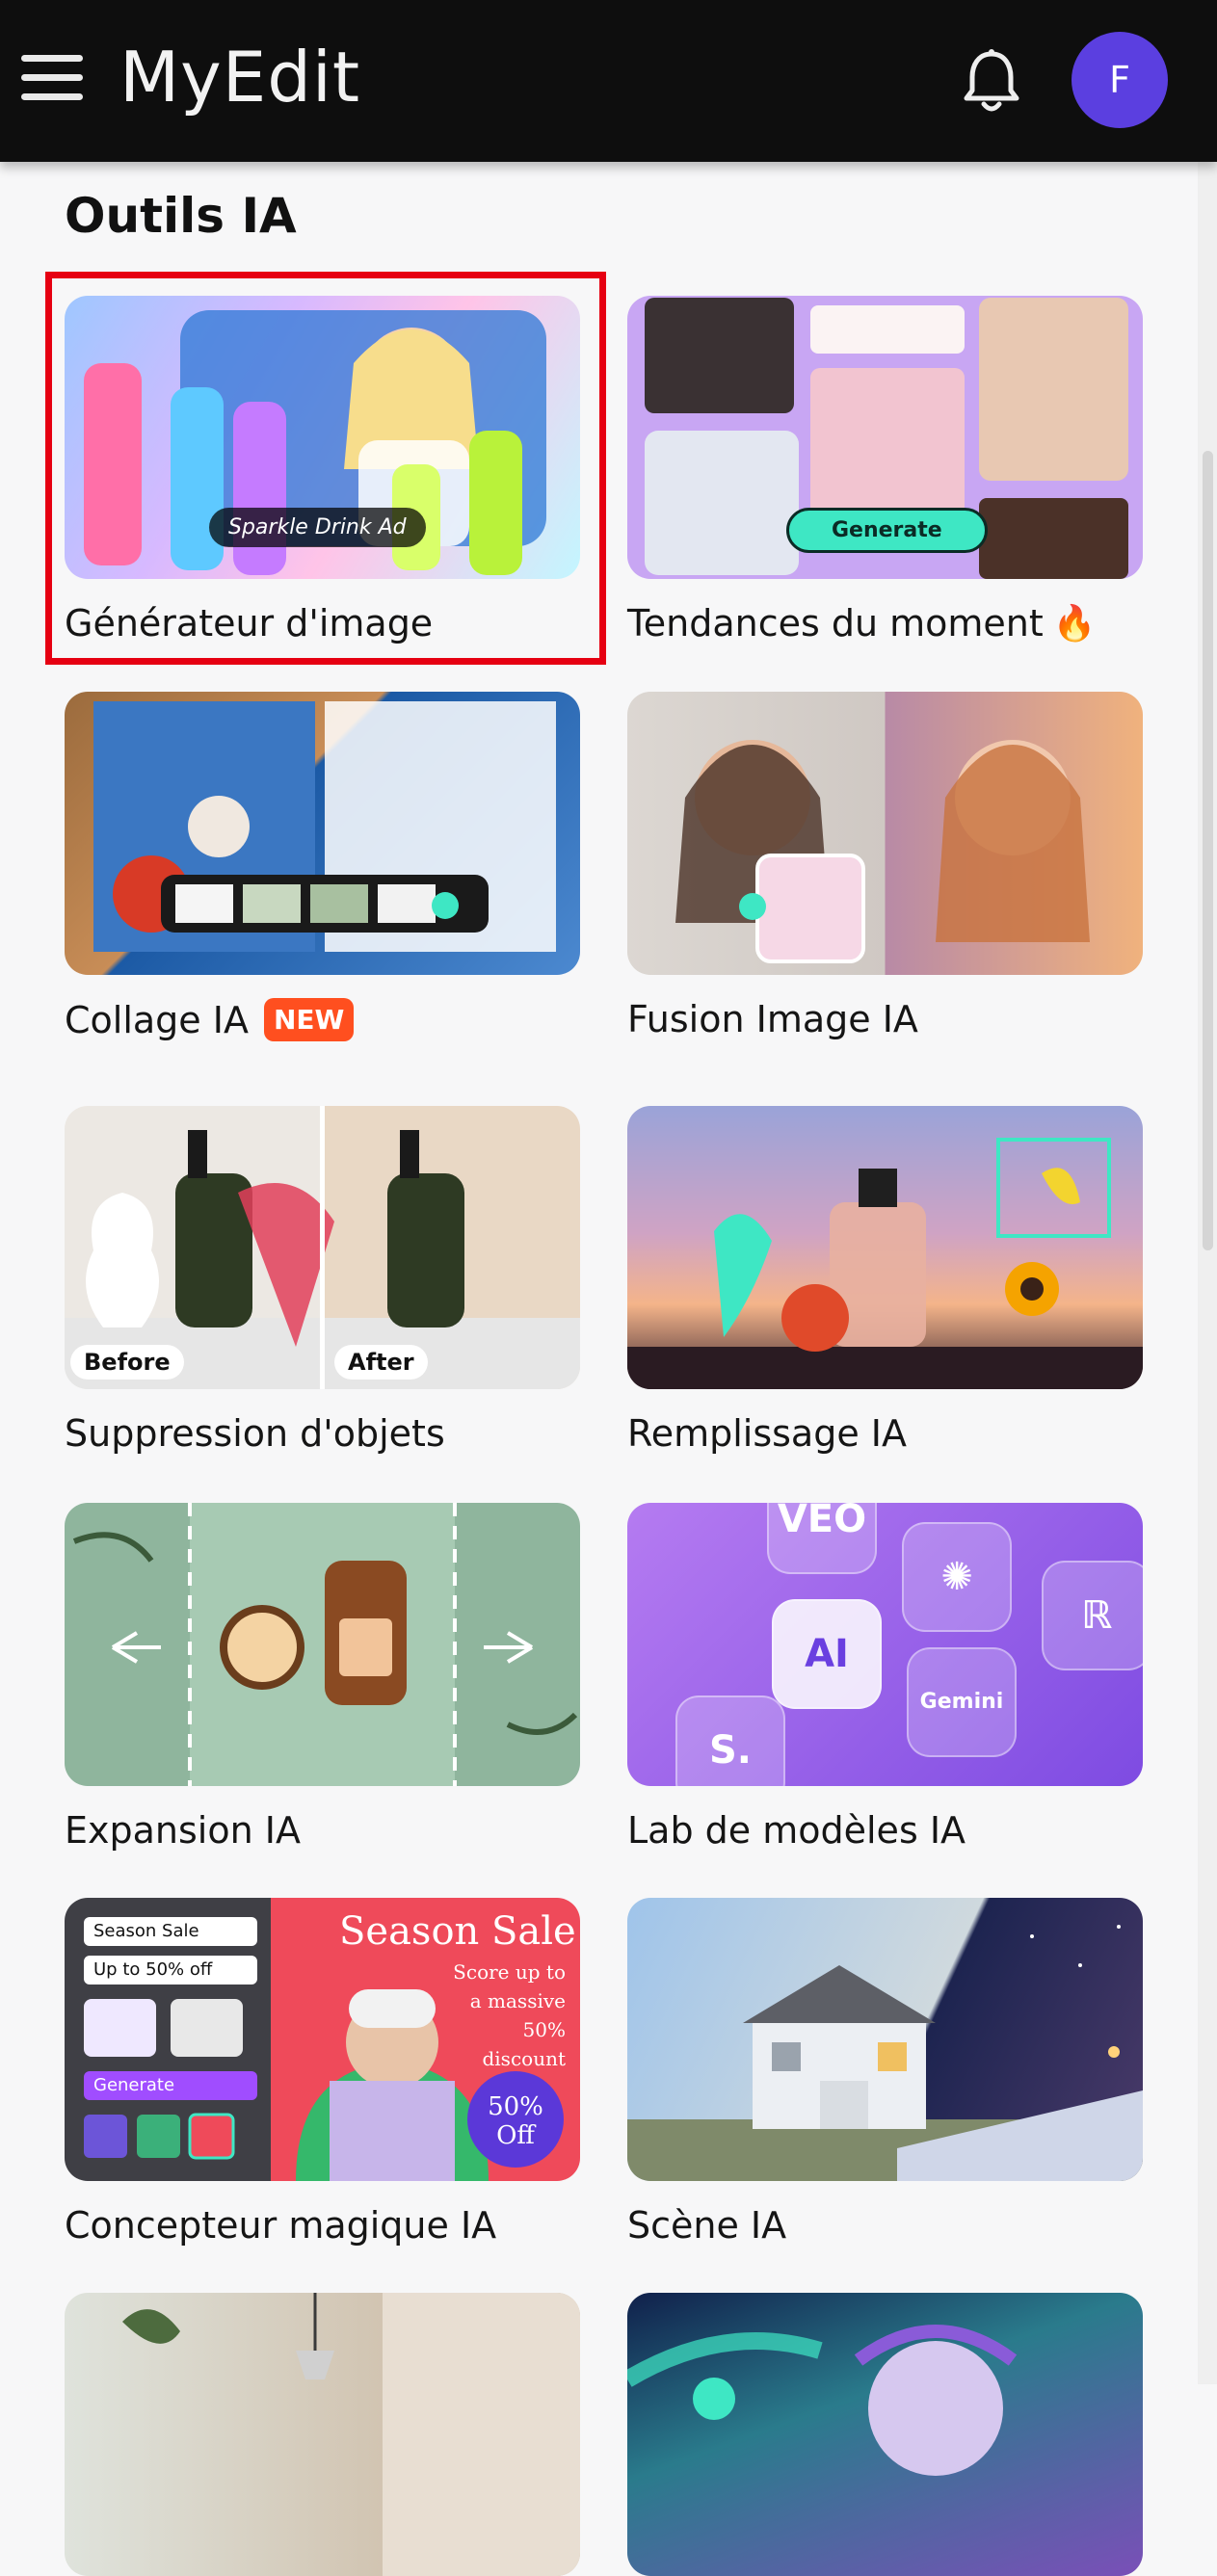 The width and height of the screenshot is (1217, 2576). Describe the element at coordinates (322, 1247) in the screenshot. I see `tool-thumbnail: Before After` at that location.